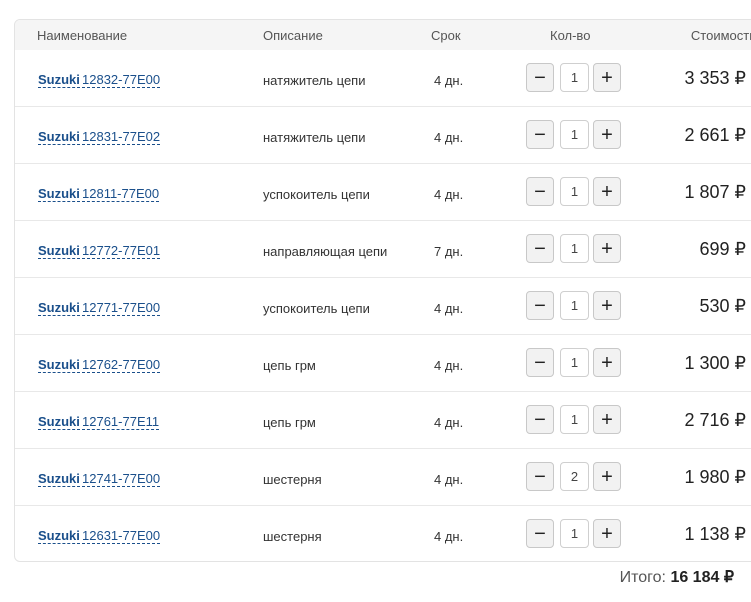 Image resolution: width=751 pixels, height=602 pixels. What do you see at coordinates (449, 251) in the screenshot?
I see `delivery-term: 7 дн.` at bounding box center [449, 251].